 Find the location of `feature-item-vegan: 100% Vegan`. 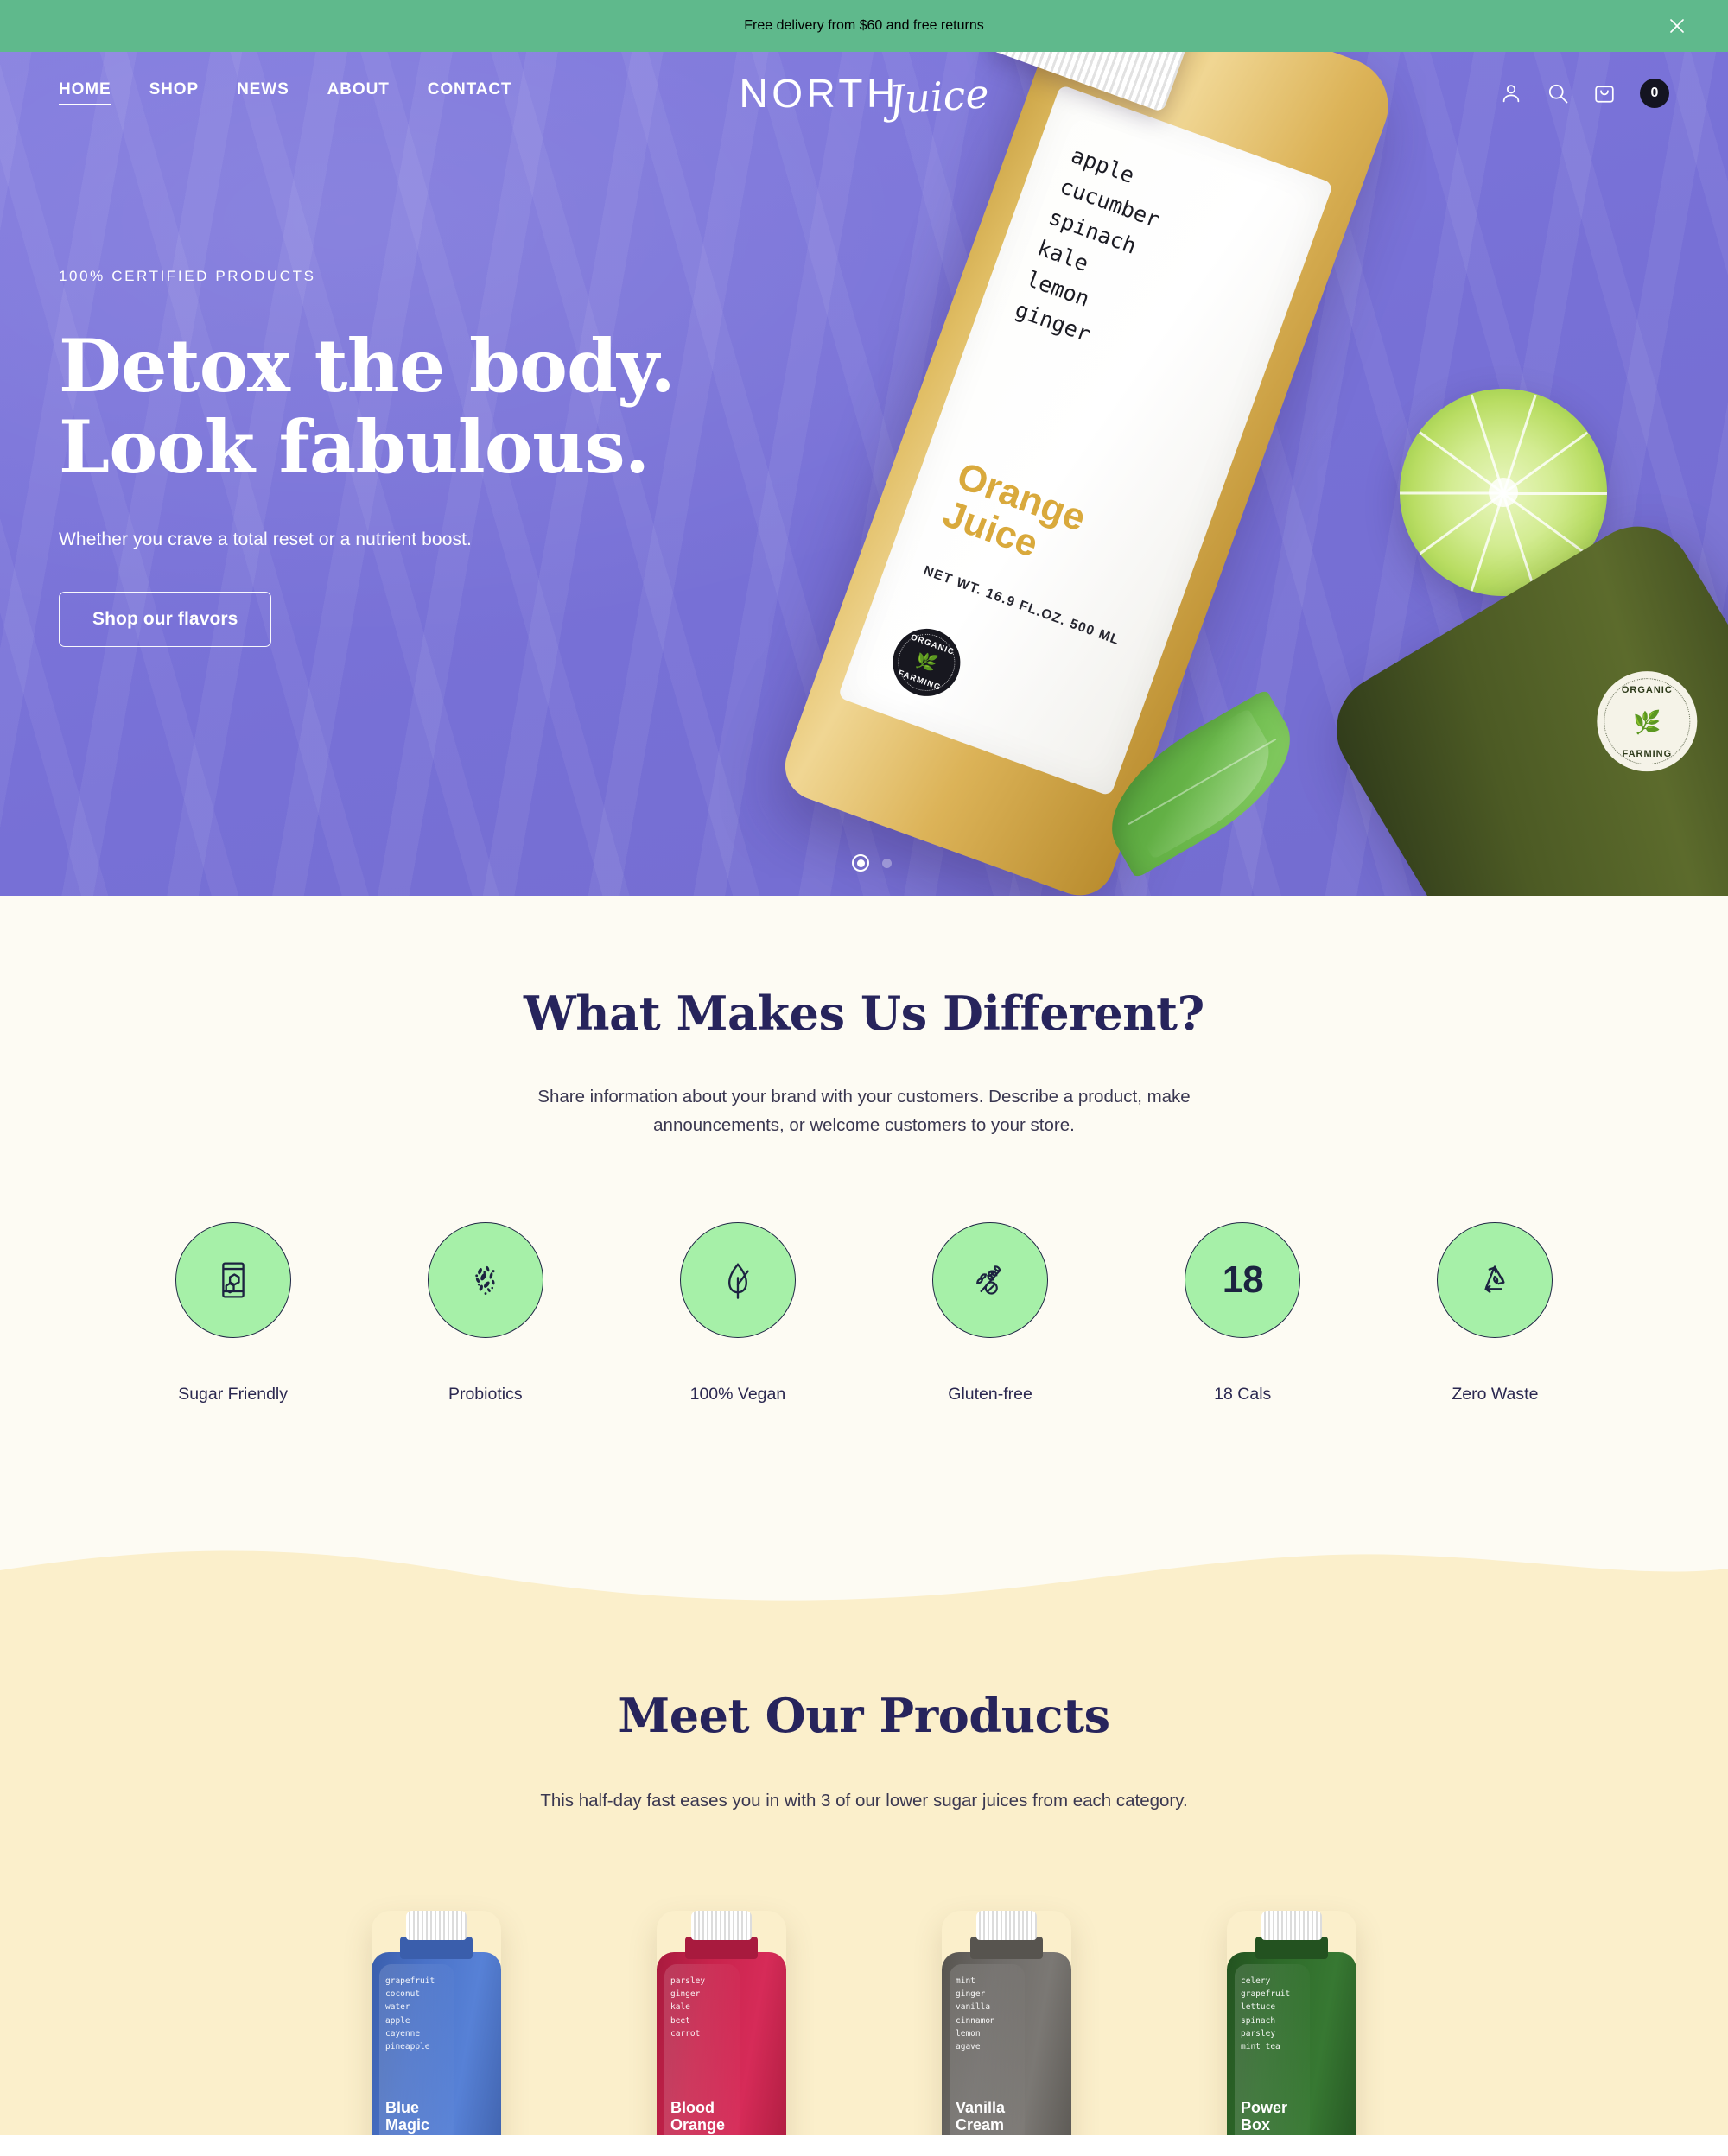

feature-item-vegan: 100% Vegan is located at coordinates (738, 1313).